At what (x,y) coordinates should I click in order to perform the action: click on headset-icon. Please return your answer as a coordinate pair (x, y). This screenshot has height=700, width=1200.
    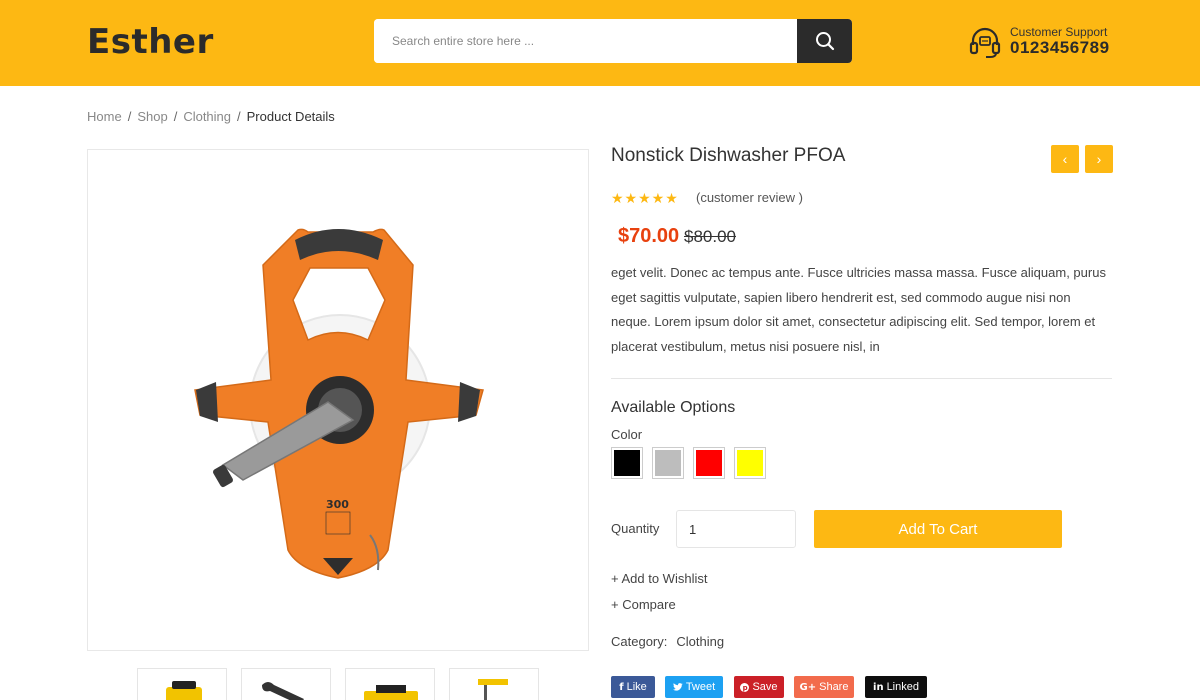
    Looking at the image, I should click on (985, 42).